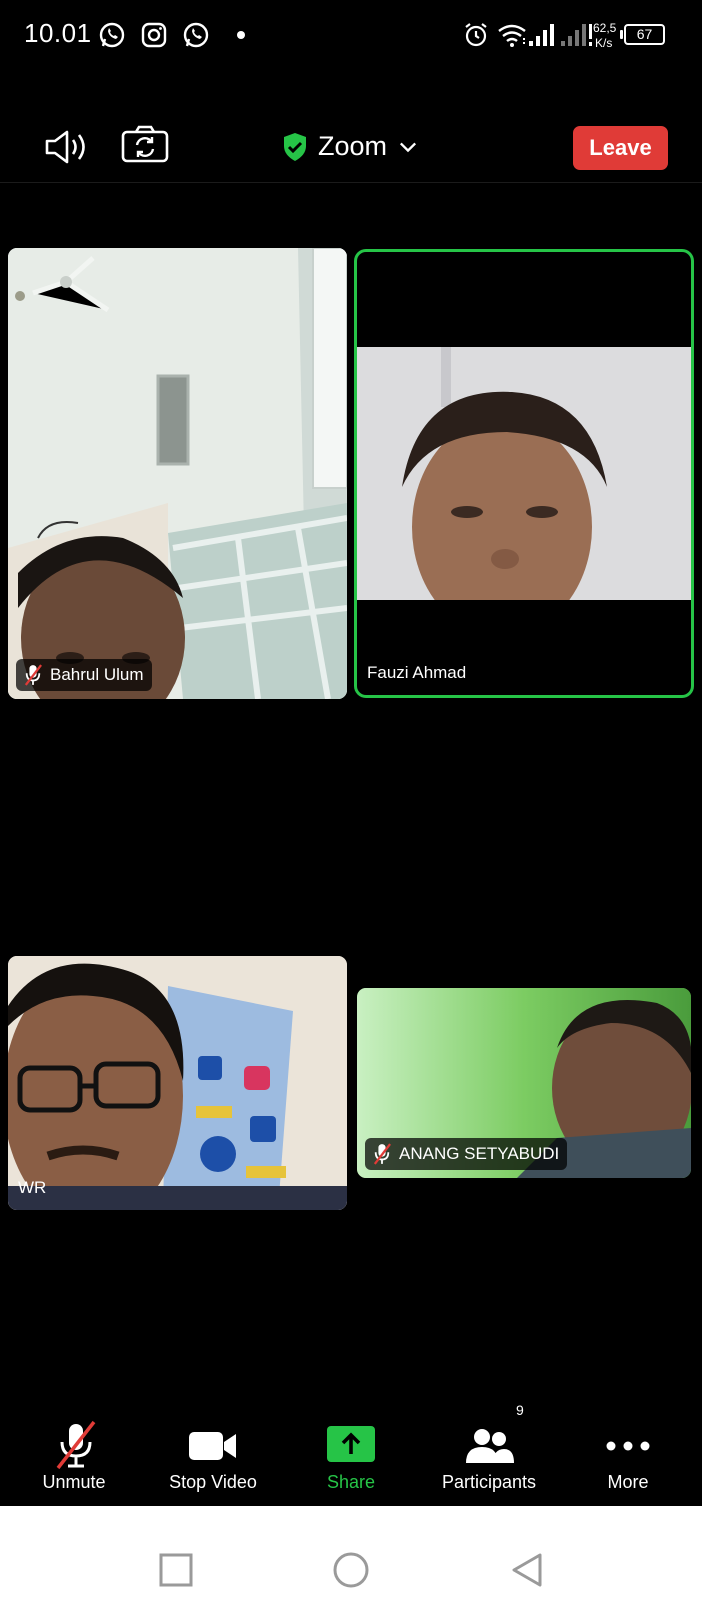 The height and width of the screenshot is (1600, 702). I want to click on more-button: More, so click(628, 1457).